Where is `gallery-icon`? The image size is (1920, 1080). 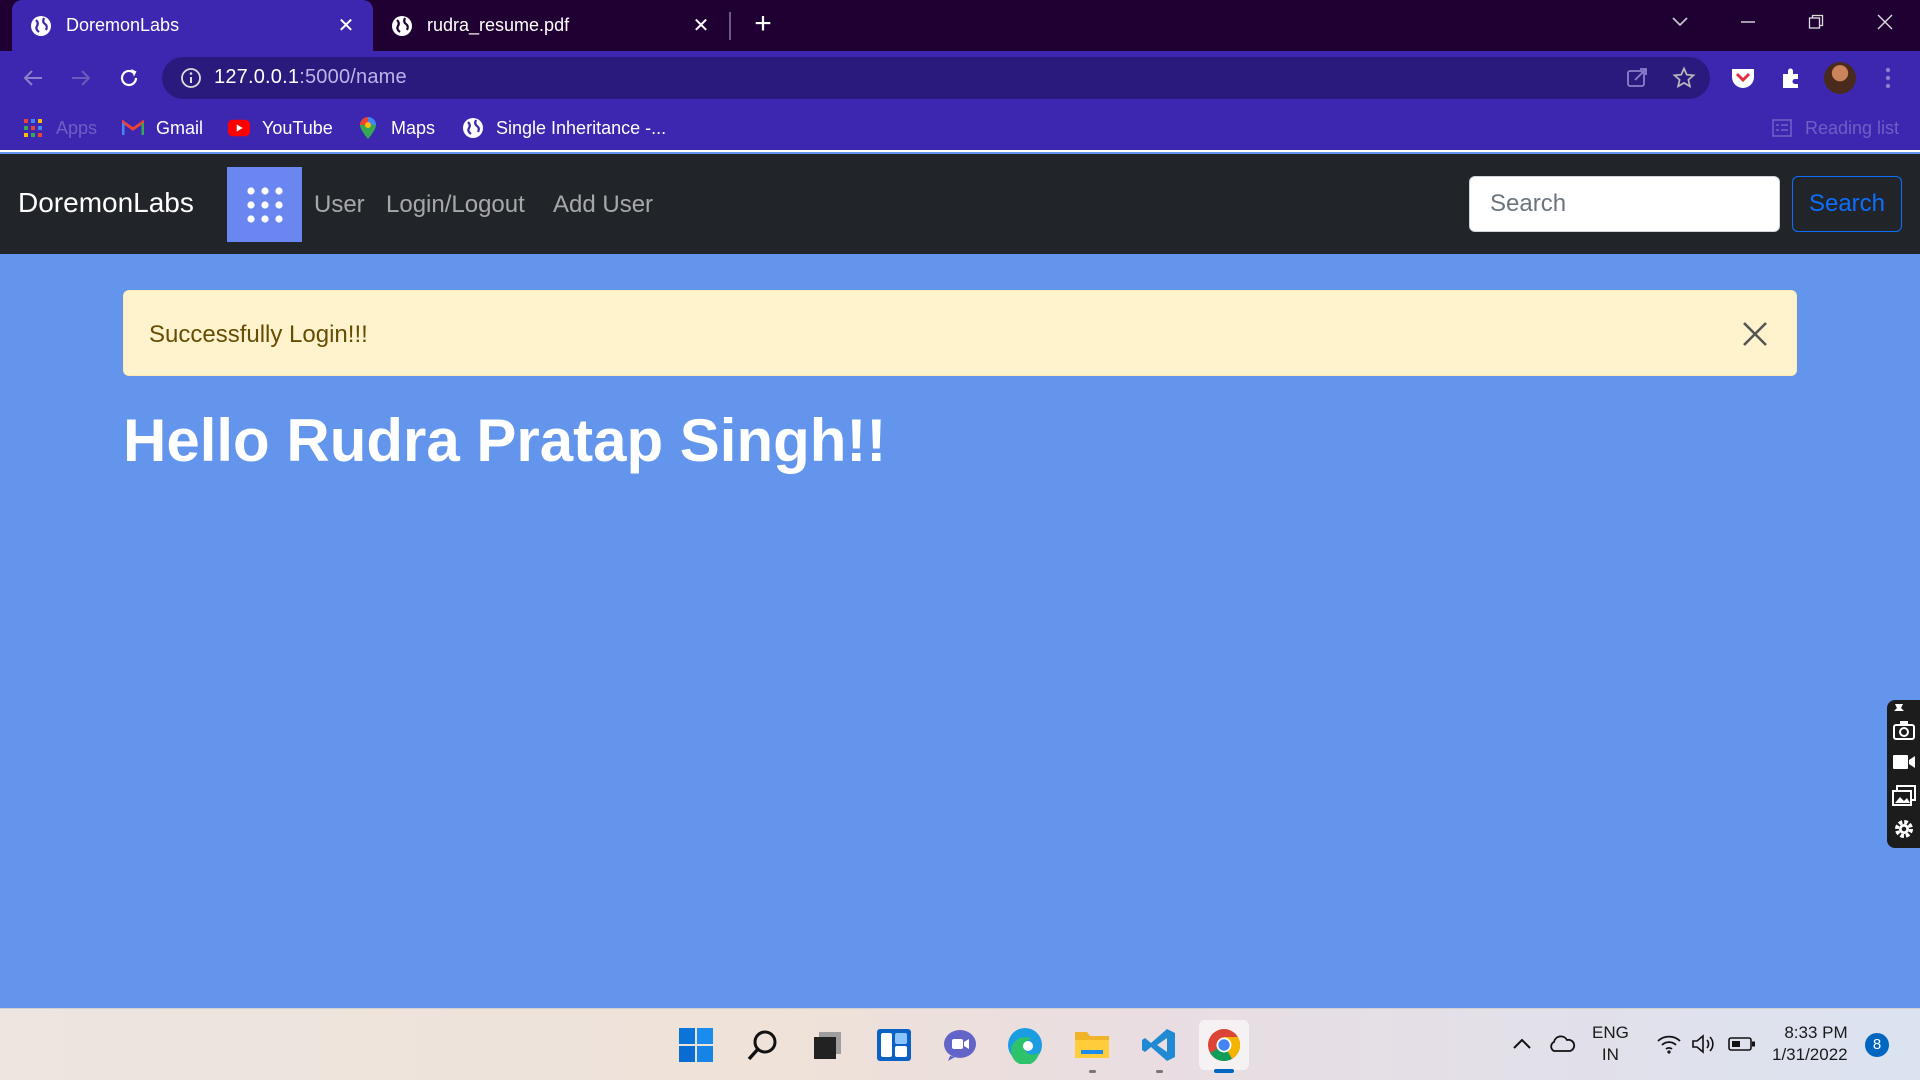 gallery-icon is located at coordinates (1904, 797).